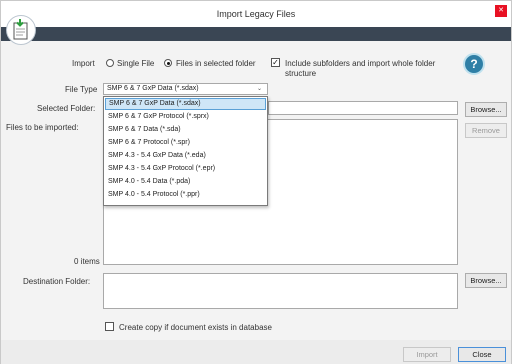  Describe the element at coordinates (110, 63) in the screenshot. I see `single-file-radio` at that location.